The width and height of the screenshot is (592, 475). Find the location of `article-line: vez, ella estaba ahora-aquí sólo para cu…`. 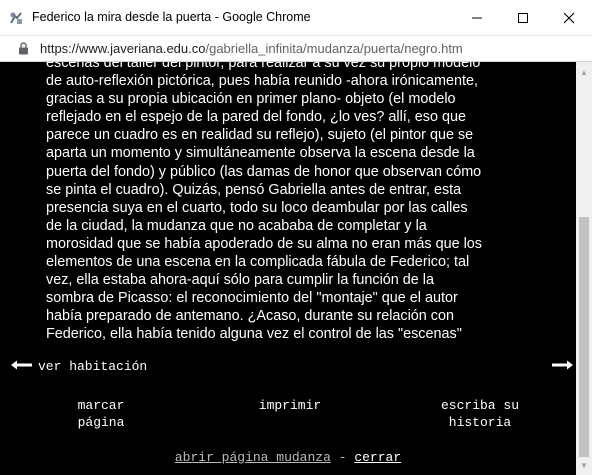

article-line: vez, ella estaba ahora-aquí sólo para cu… is located at coordinates (240, 280).